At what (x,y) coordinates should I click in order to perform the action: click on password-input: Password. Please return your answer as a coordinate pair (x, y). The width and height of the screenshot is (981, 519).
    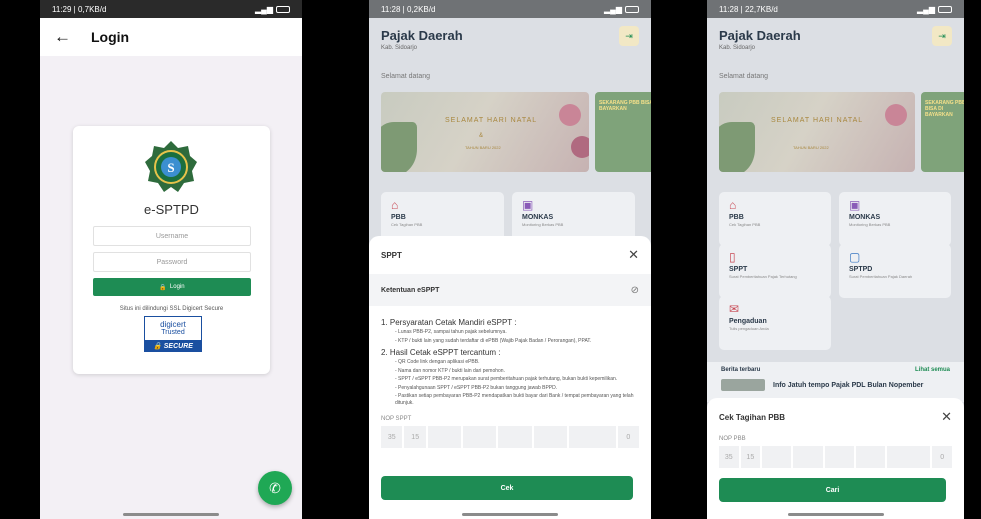
    Looking at the image, I should click on (172, 262).